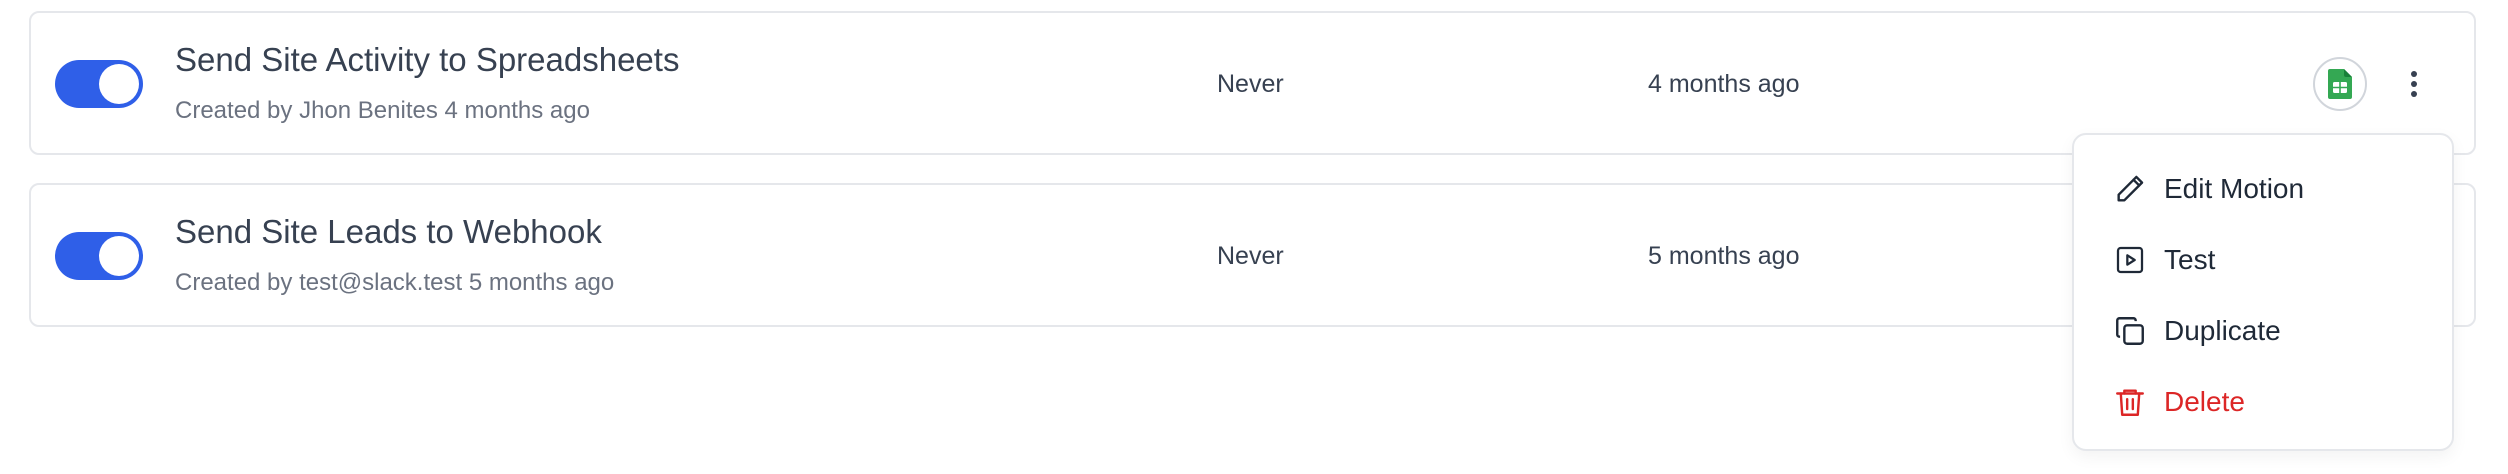 The height and width of the screenshot is (474, 2508). Describe the element at coordinates (2130, 260) in the screenshot. I see `play-icon` at that location.